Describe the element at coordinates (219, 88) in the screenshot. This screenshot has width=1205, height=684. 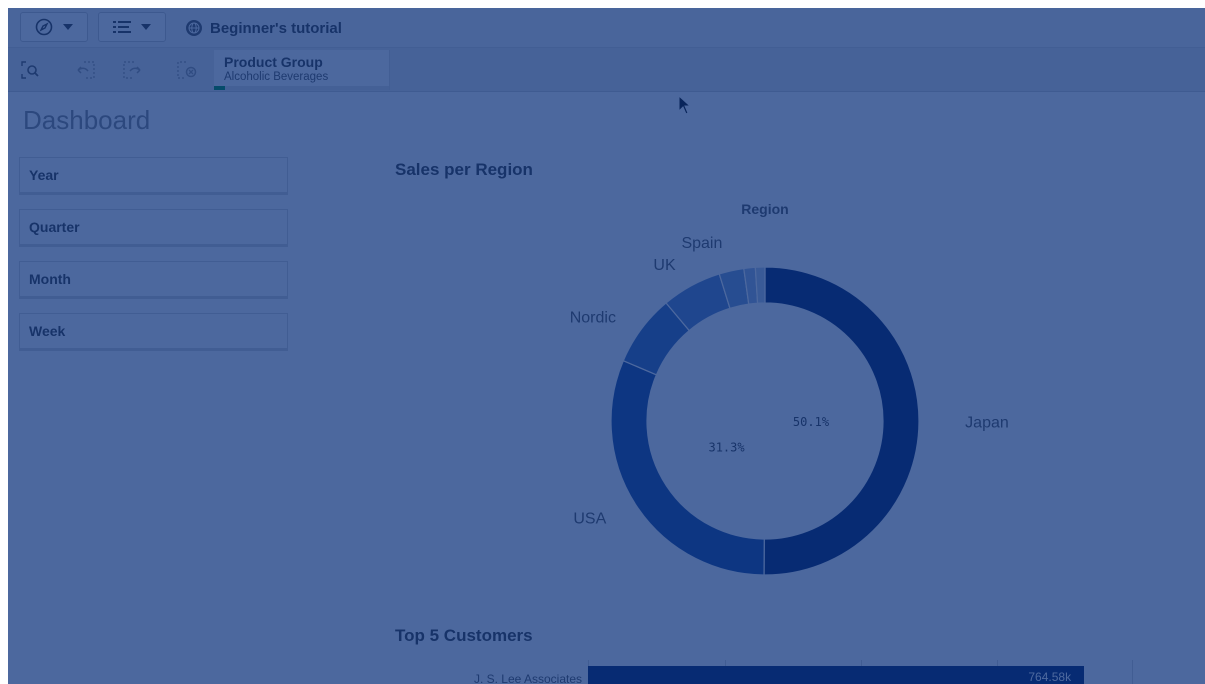
I see `selection-progress-fill` at that location.